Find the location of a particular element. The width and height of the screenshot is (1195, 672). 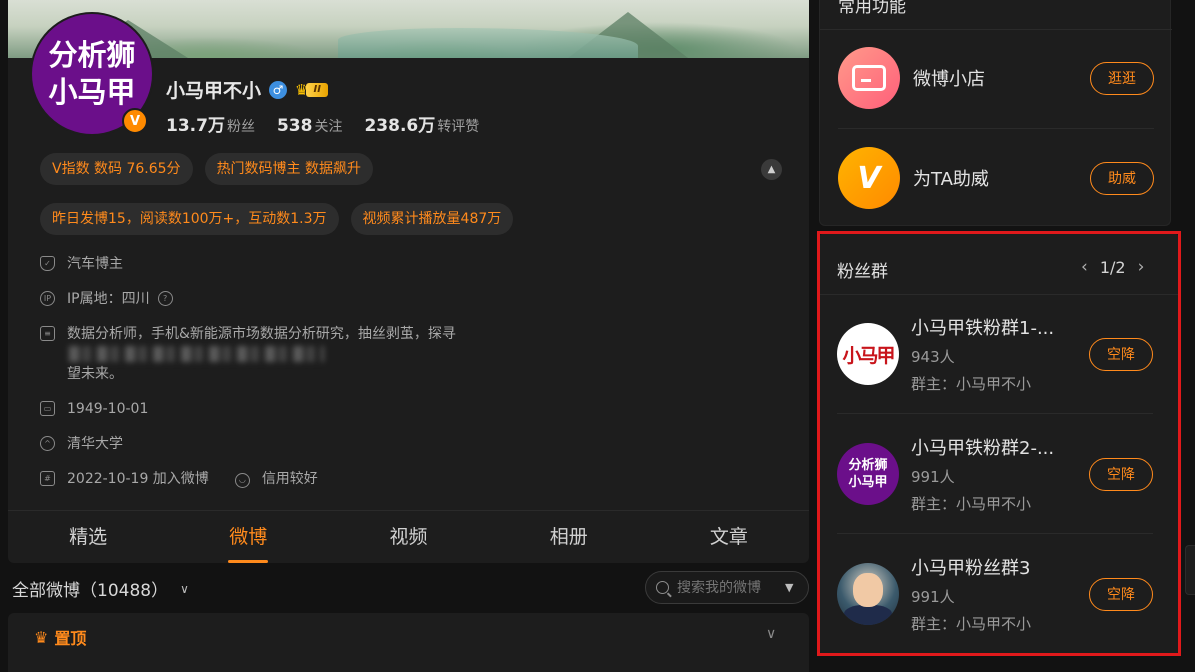

stat-label: 转评赞 is located at coordinates (458, 127).